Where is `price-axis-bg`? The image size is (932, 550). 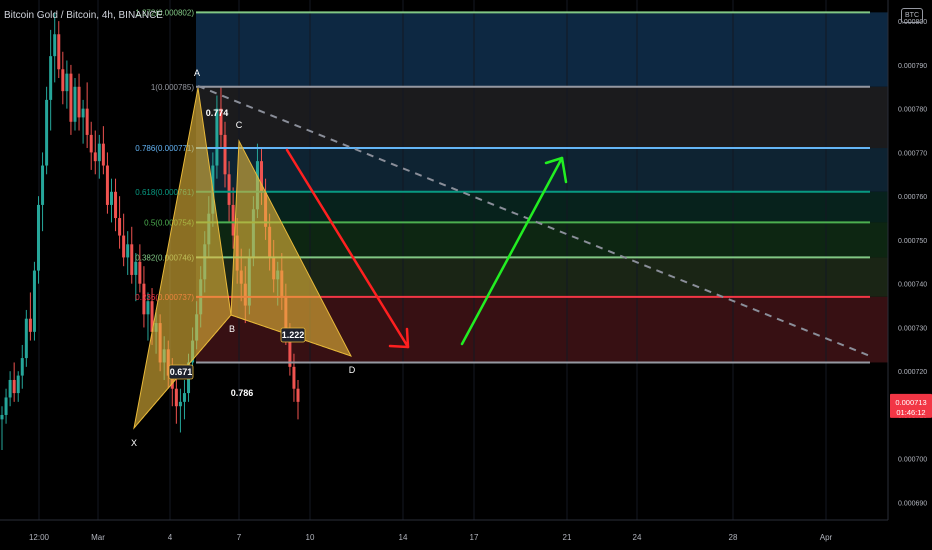
price-axis-bg is located at coordinates (910, 275).